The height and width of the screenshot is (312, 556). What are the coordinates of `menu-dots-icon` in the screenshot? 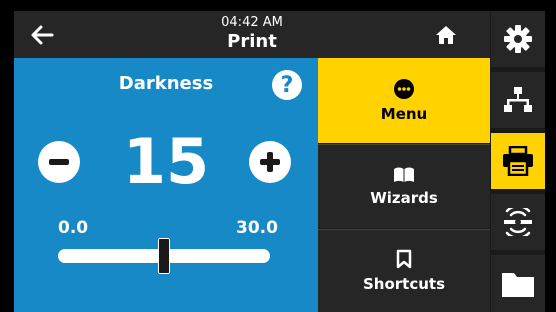 It's located at (404, 88).